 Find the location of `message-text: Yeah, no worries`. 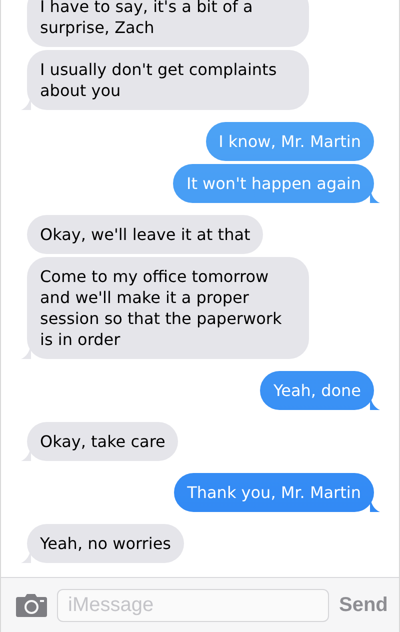

message-text: Yeah, no worries is located at coordinates (105, 543).